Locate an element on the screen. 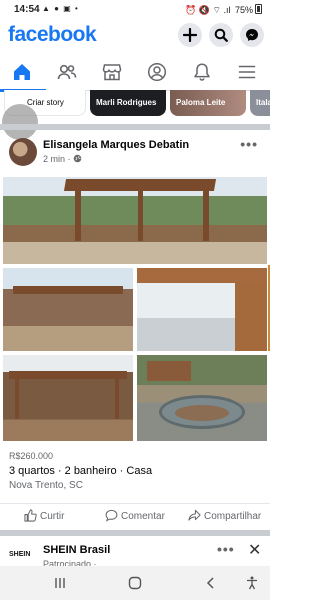 This screenshot has width=320, height=600. status-right: ⏰ 🔇 ⌔ .ıl 75% is located at coordinates (222, 10).